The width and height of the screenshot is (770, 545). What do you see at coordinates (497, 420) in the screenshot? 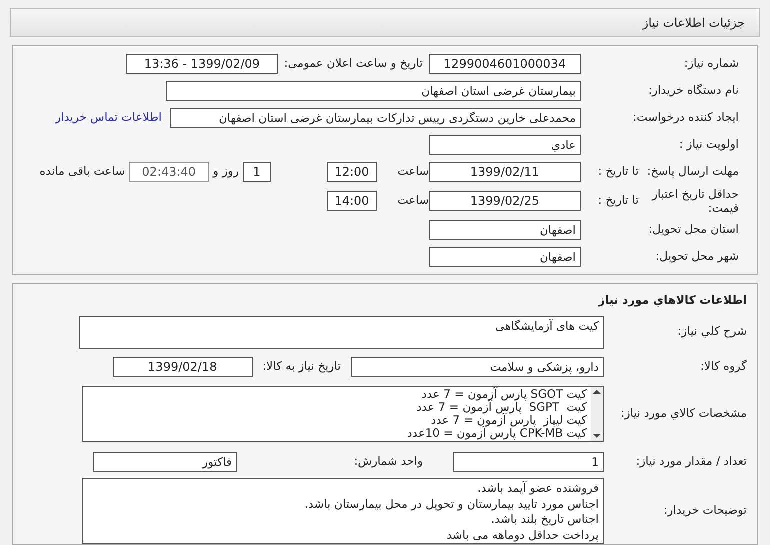
I see `list-item: کیت لیپاز پارس آزمون = 7 عدد` at bounding box center [497, 420].